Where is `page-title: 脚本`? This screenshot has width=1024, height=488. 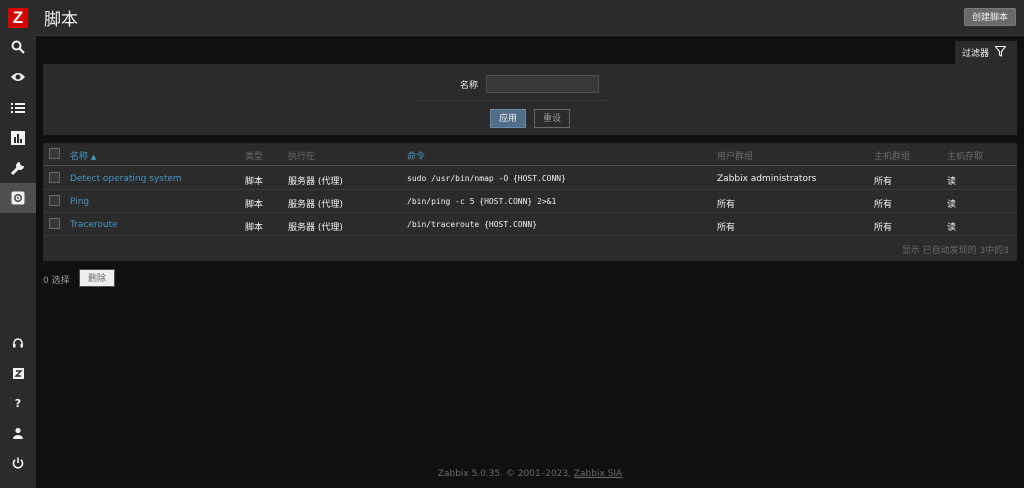 page-title: 脚本 is located at coordinates (61, 20).